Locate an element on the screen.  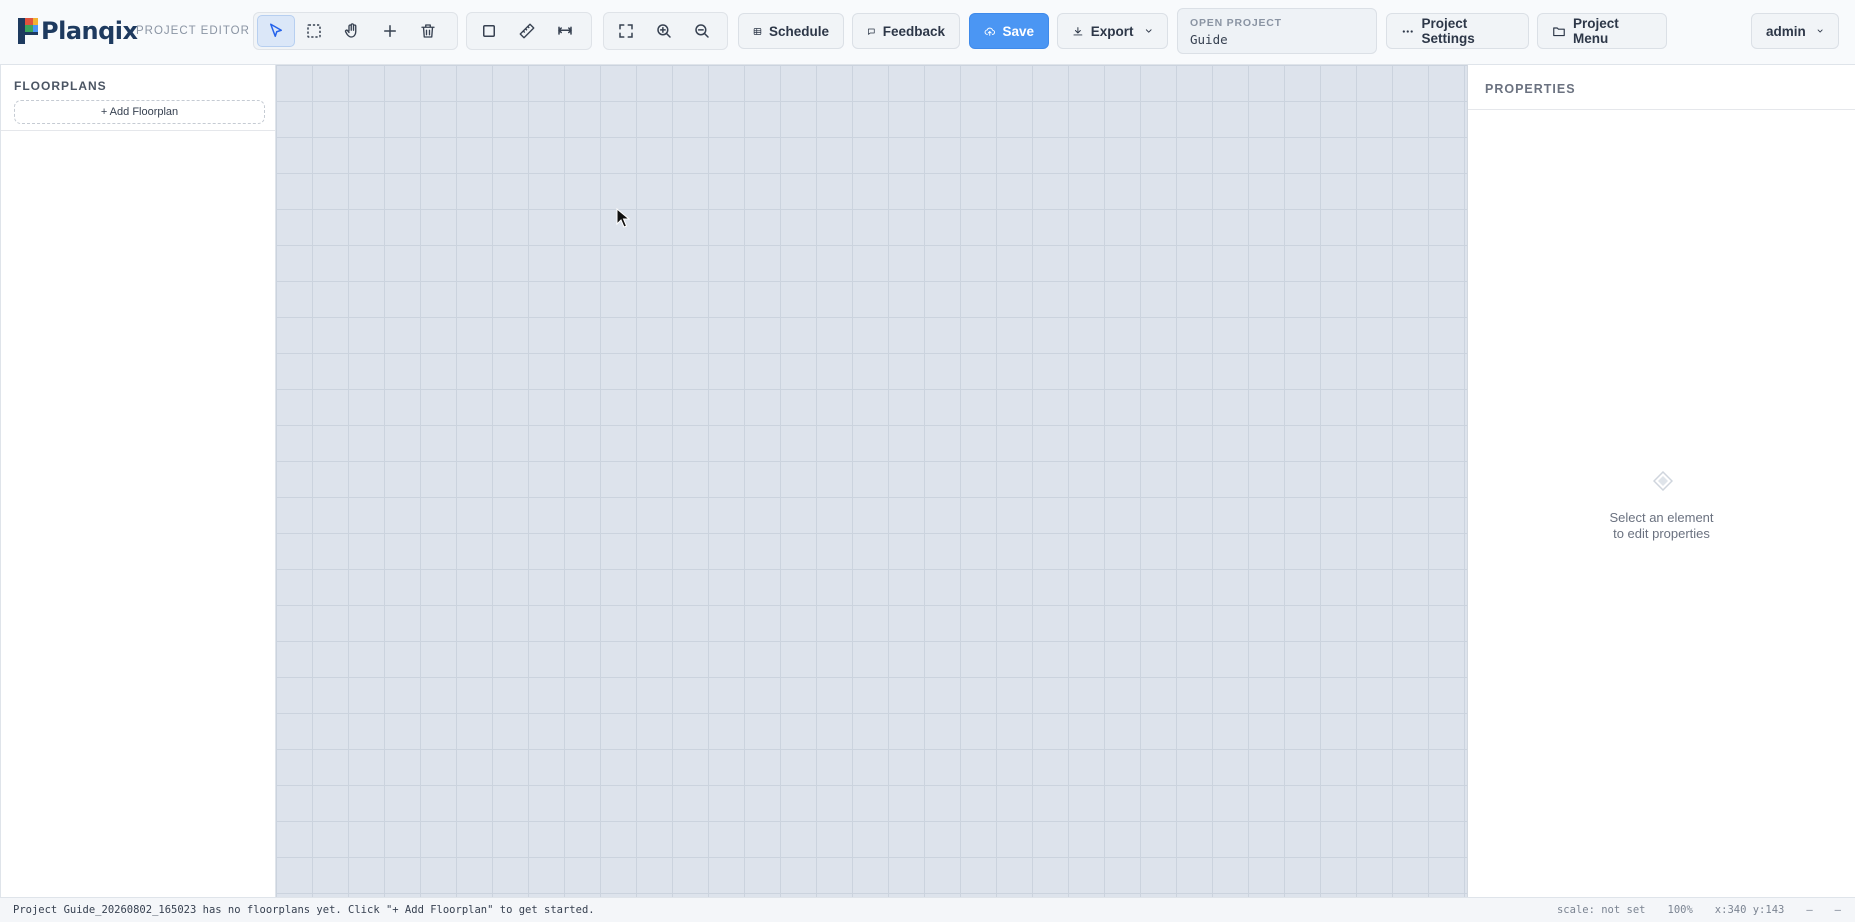
chat-bubble-icon is located at coordinates (871, 31).